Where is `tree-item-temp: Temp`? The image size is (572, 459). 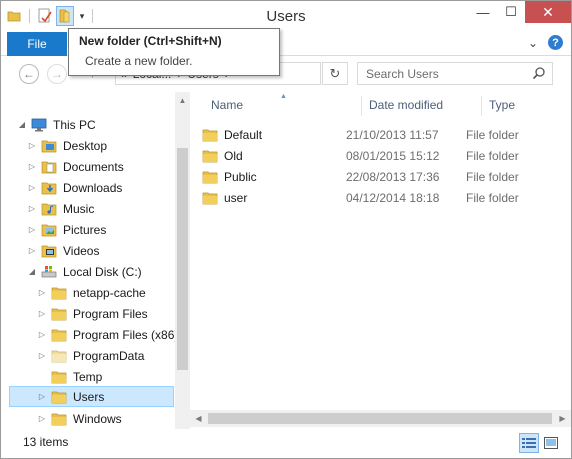
tree-item-temp: Temp is located at coordinates (69, 376).